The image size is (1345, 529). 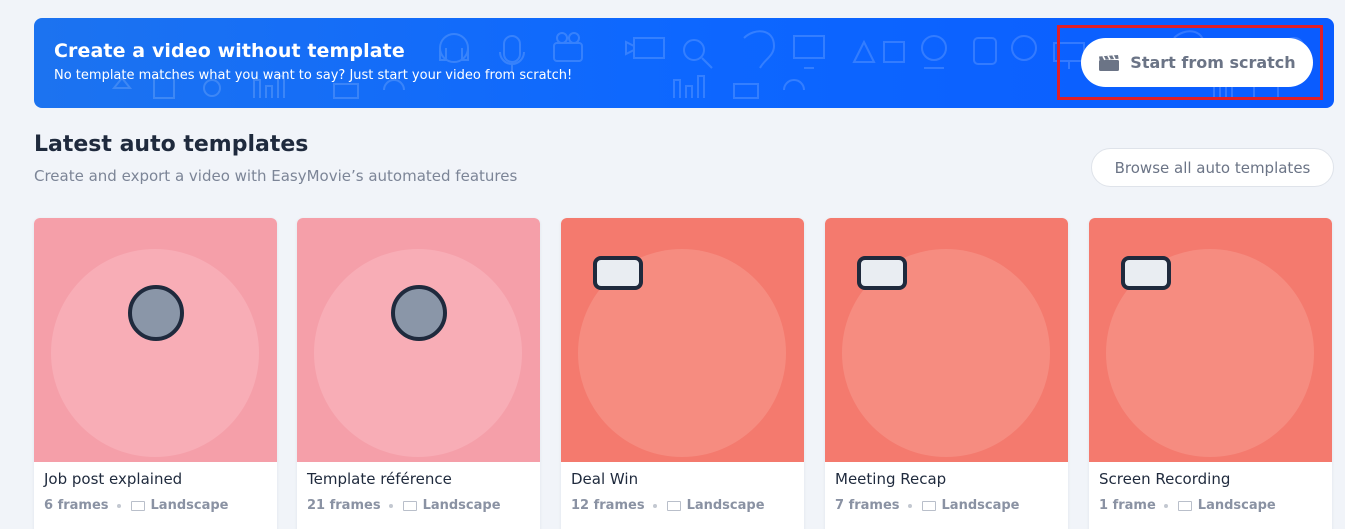 I want to click on template-title: Job post explained, so click(x=113, y=479).